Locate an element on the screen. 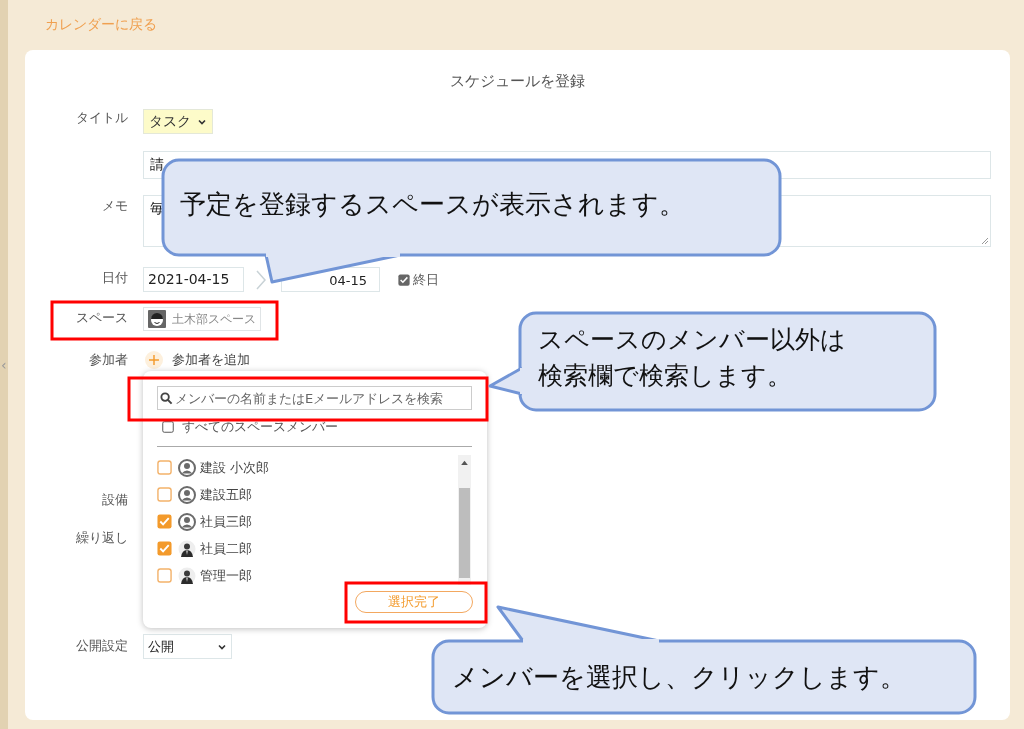 The image size is (1024, 729). scrollbar is located at coordinates (464, 520).